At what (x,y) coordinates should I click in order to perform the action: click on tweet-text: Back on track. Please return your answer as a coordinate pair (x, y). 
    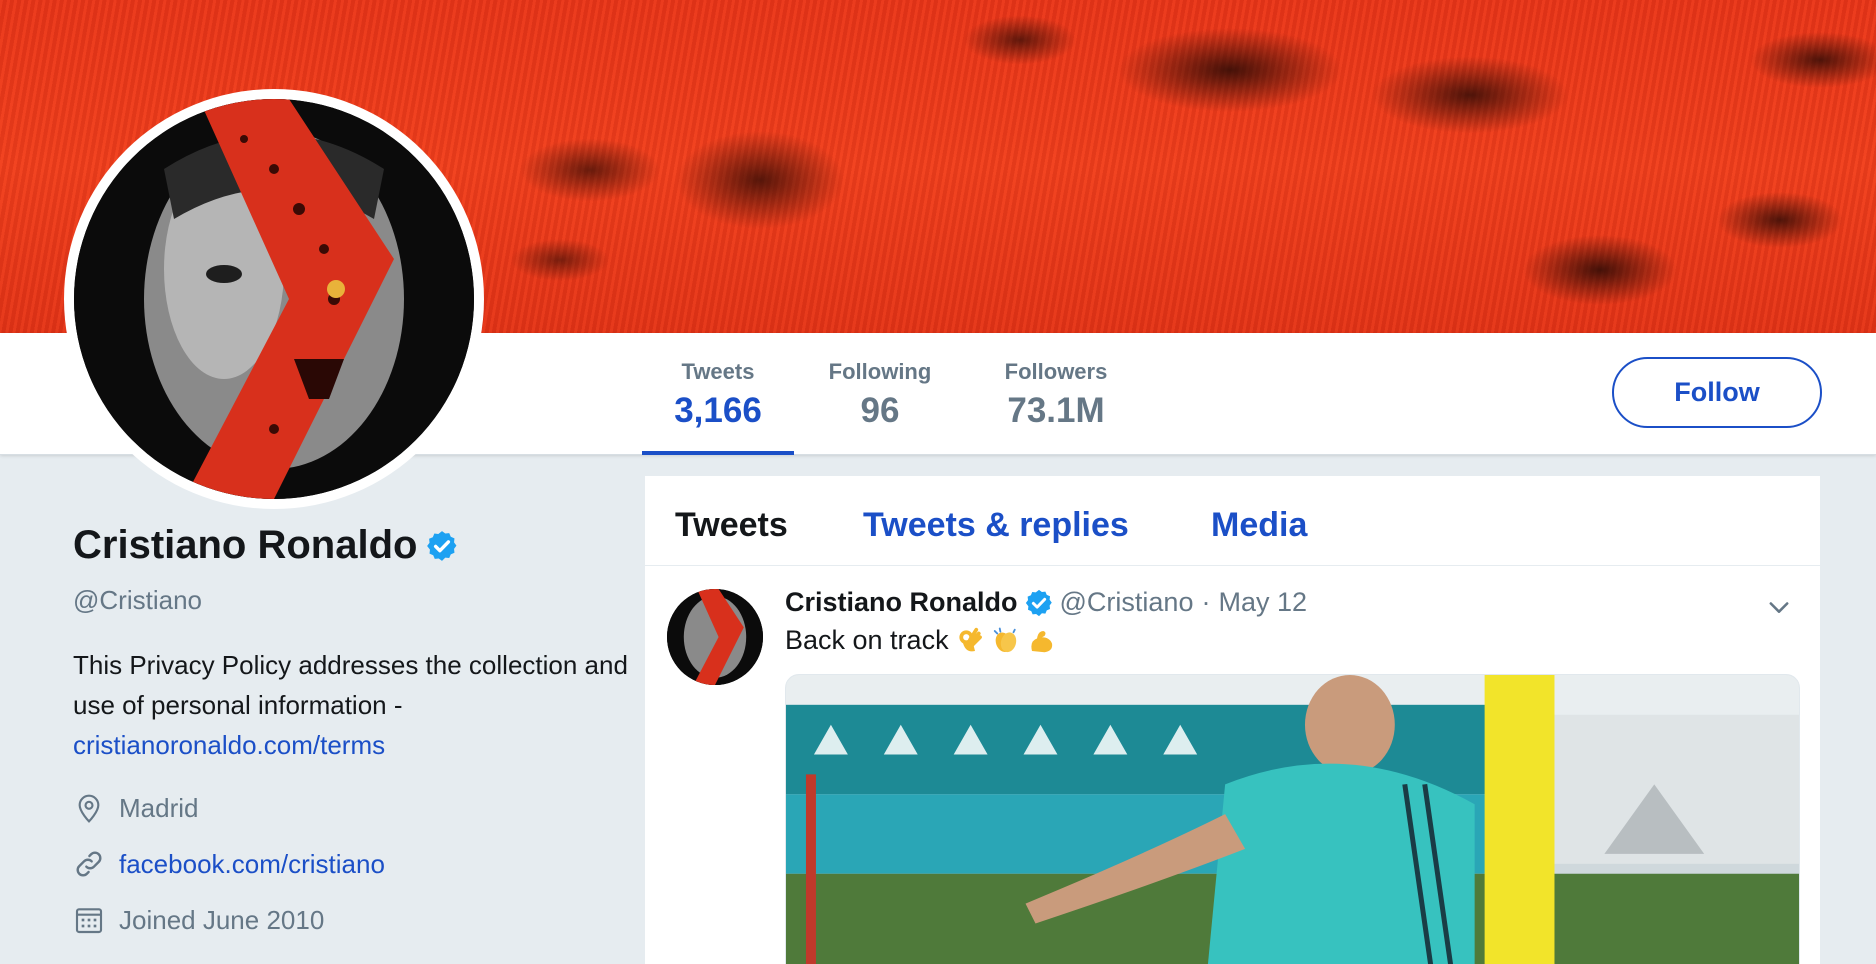
    Looking at the image, I should click on (921, 640).